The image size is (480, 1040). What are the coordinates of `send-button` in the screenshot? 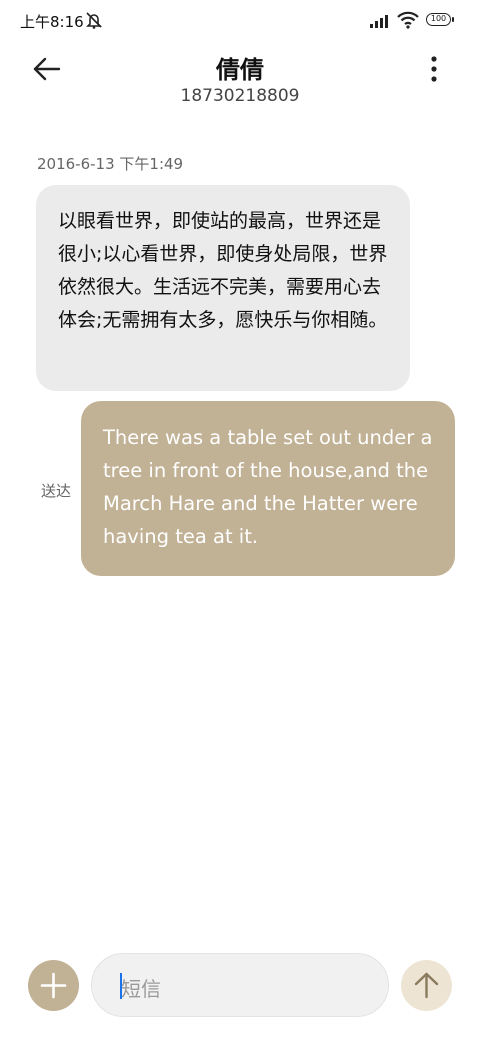 It's located at (426, 985).